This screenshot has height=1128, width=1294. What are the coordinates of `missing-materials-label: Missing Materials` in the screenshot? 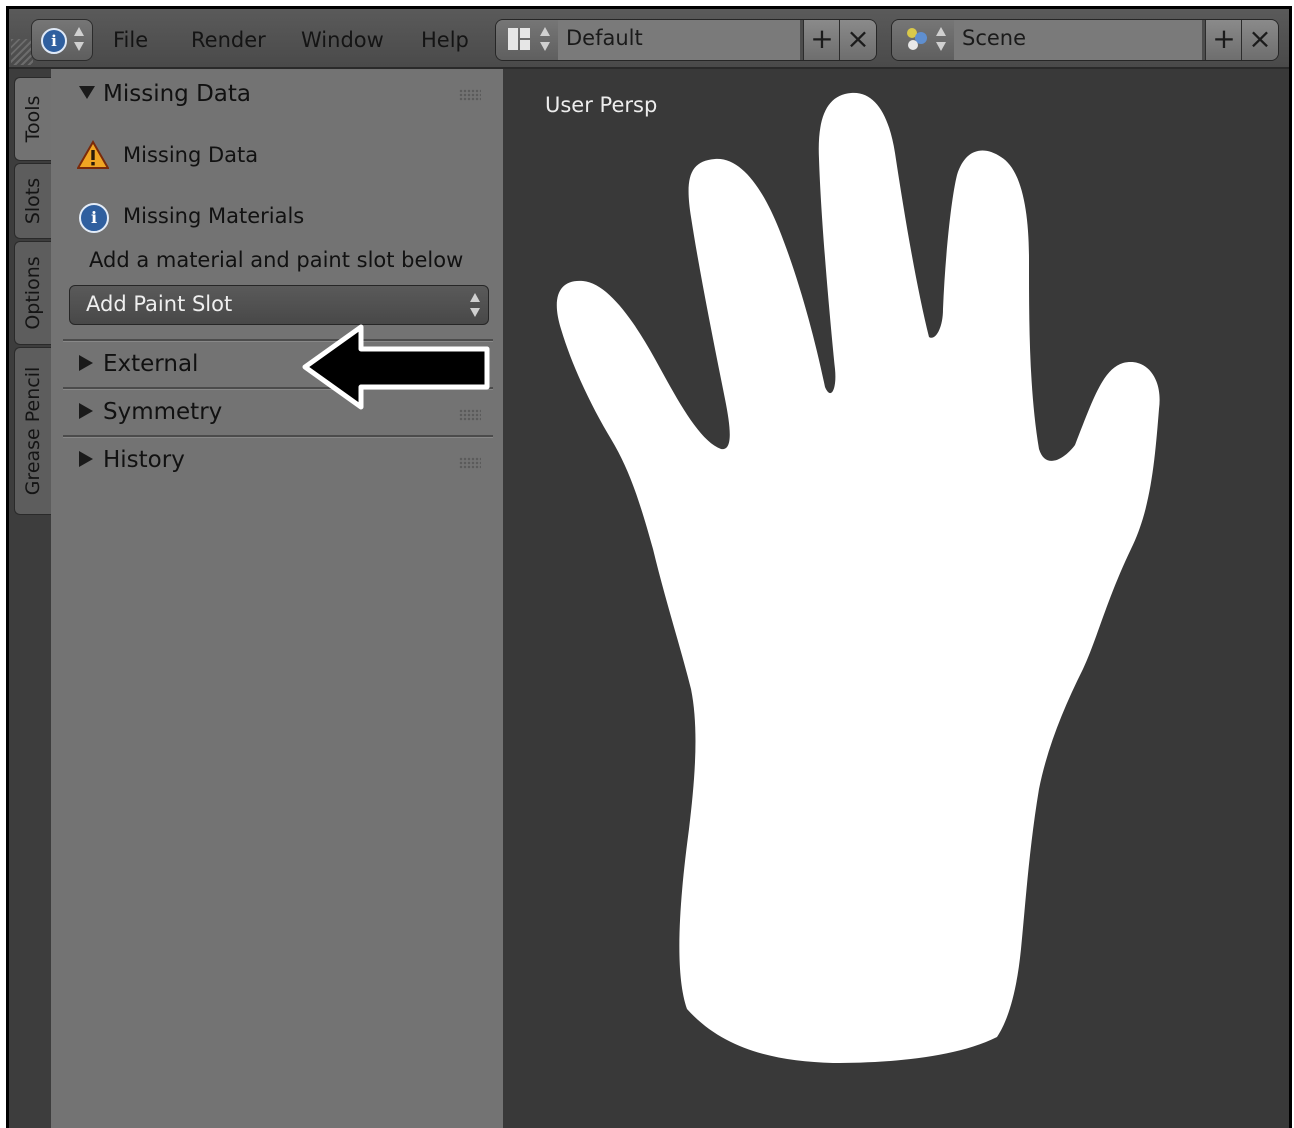 It's located at (214, 216).